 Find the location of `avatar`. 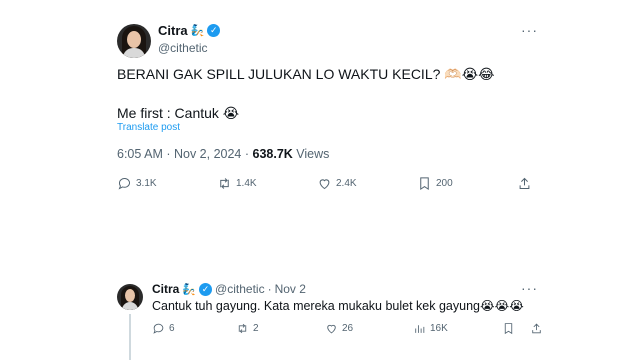

avatar is located at coordinates (134, 41).